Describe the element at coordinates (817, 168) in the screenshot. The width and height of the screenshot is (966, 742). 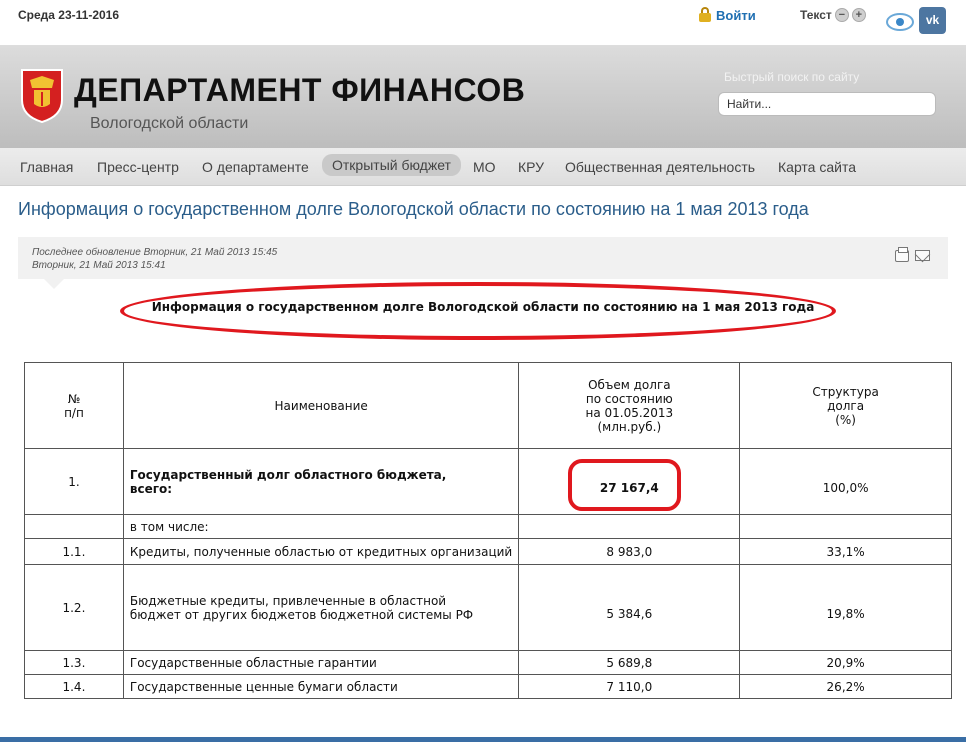
I see `nav-item-sitemap: Карта сайта` at that location.